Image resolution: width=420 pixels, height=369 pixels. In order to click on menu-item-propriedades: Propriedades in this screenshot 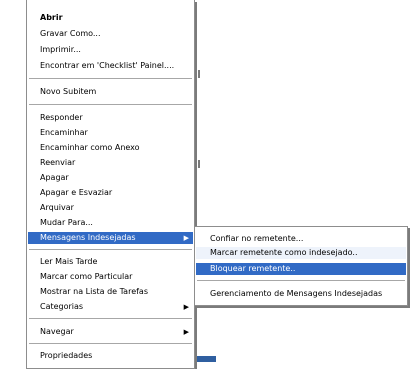, I will do `click(110, 356)`.